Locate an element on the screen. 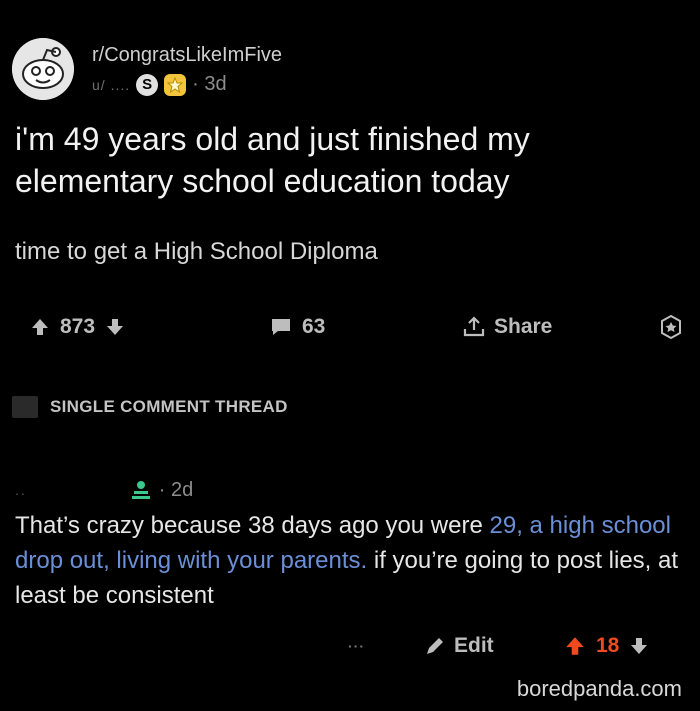 The height and width of the screenshot is (711, 700). silver-award-icon: S is located at coordinates (147, 84).